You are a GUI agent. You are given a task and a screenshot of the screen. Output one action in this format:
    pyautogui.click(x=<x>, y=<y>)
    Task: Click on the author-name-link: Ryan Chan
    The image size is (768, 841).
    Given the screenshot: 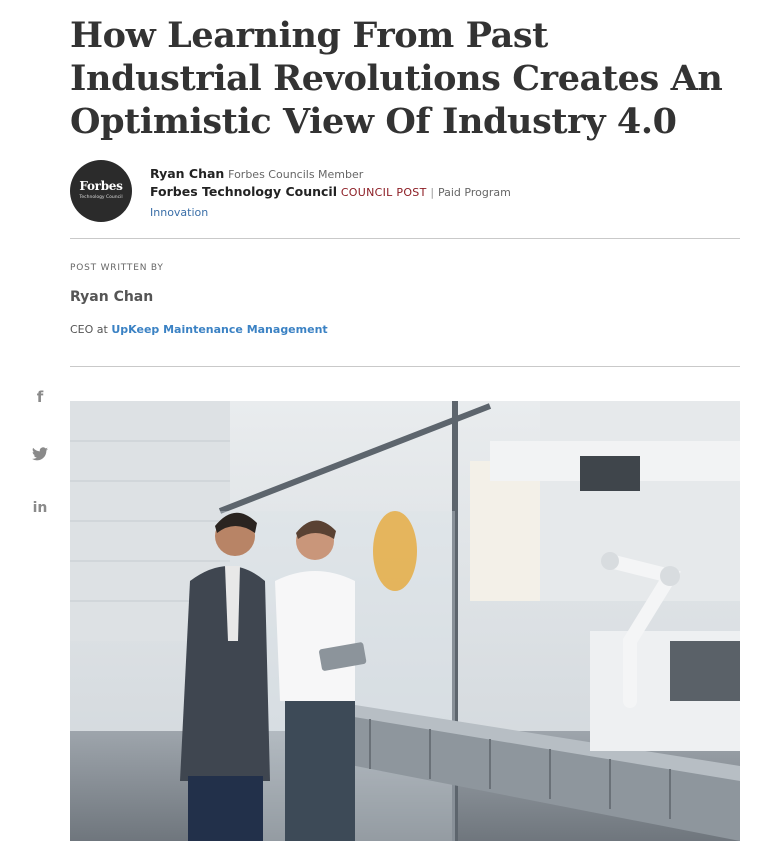 What is the action you would take?
    pyautogui.click(x=187, y=173)
    